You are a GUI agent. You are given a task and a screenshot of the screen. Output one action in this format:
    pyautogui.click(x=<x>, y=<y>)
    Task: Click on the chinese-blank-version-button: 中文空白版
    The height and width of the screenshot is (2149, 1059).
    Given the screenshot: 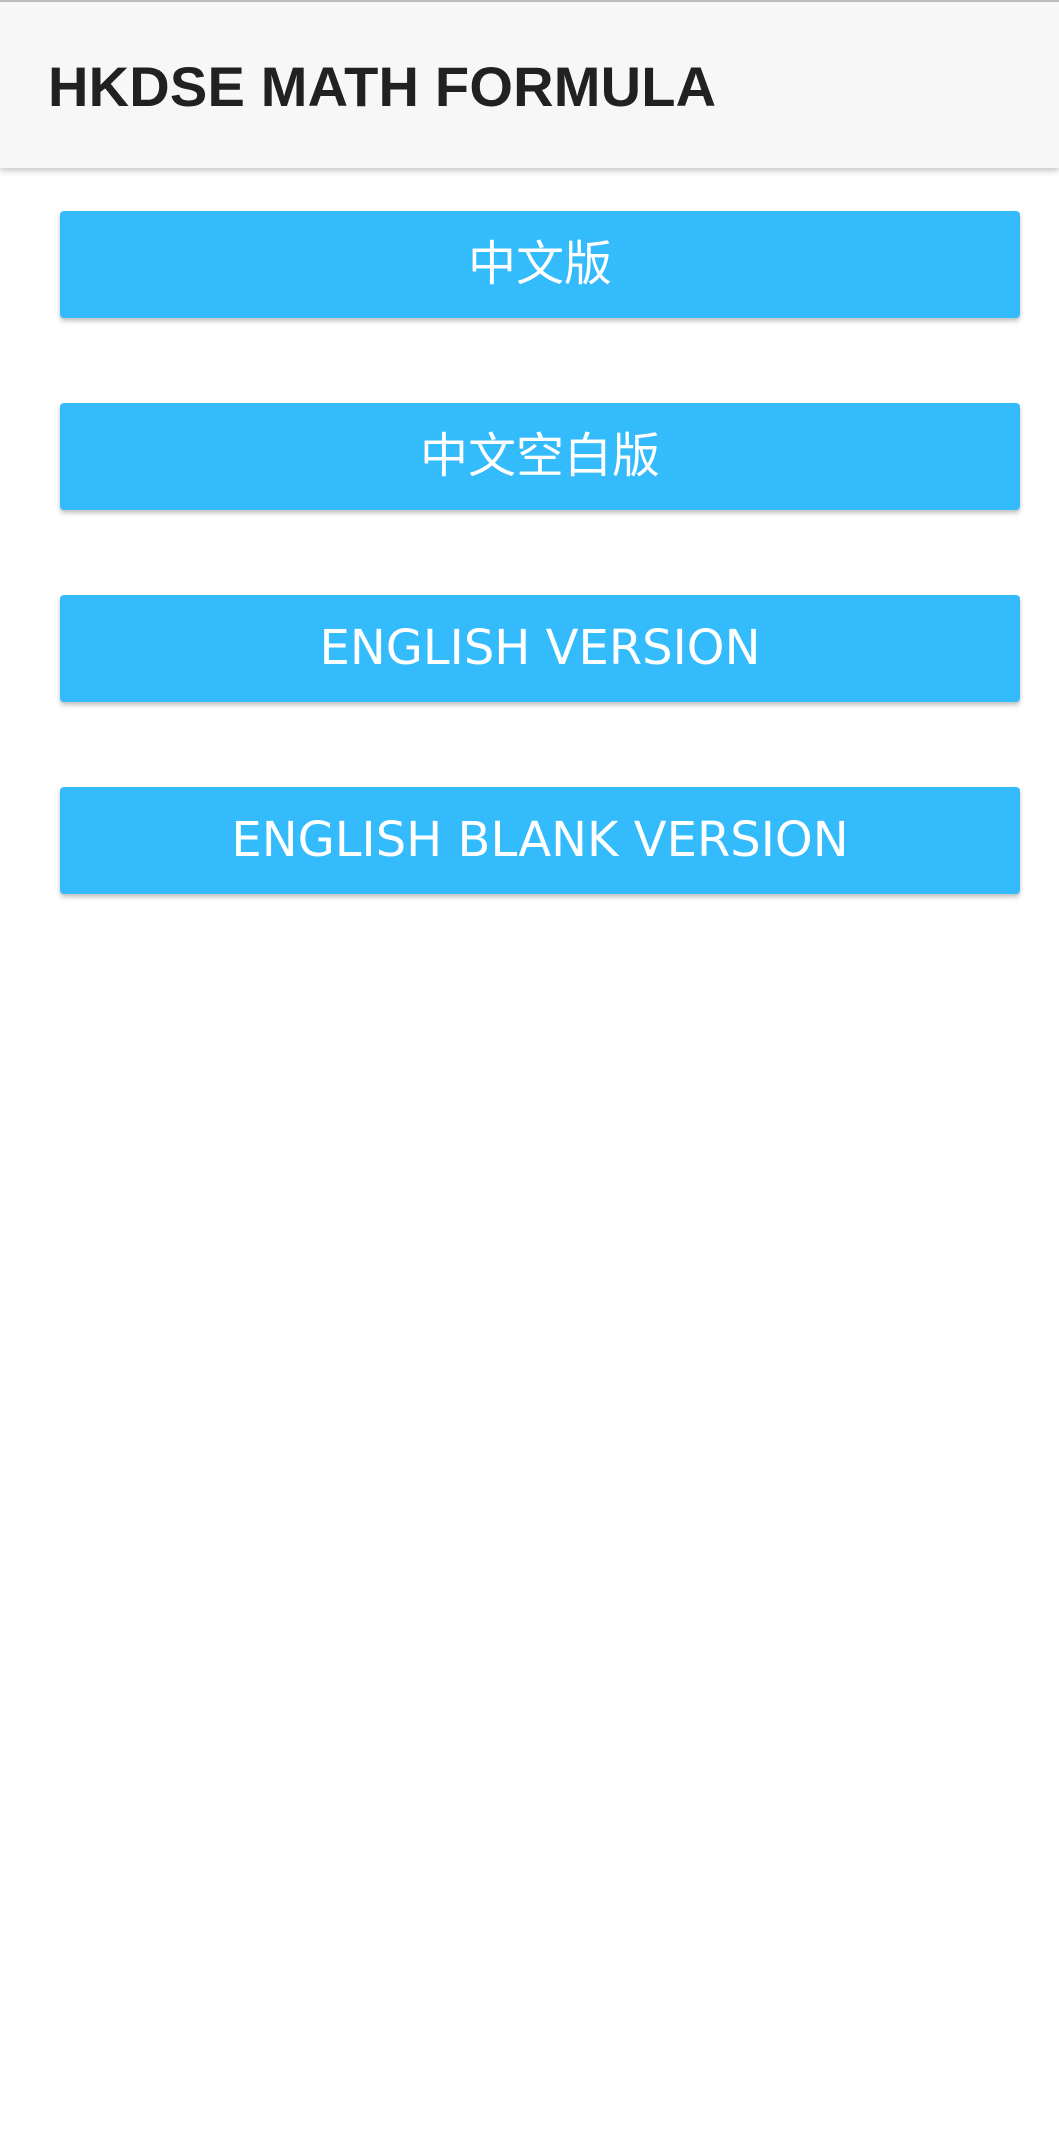 What is the action you would take?
    pyautogui.click(x=540, y=456)
    